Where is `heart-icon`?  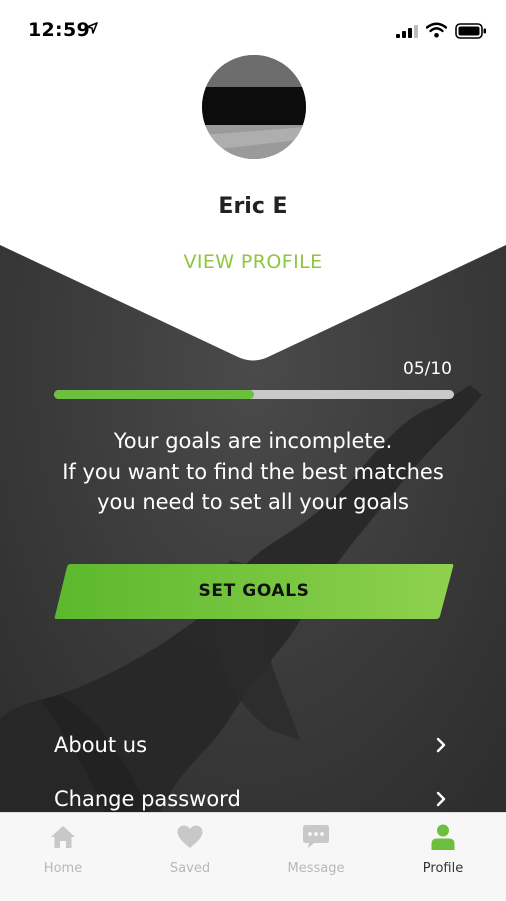
heart-icon is located at coordinates (190, 836).